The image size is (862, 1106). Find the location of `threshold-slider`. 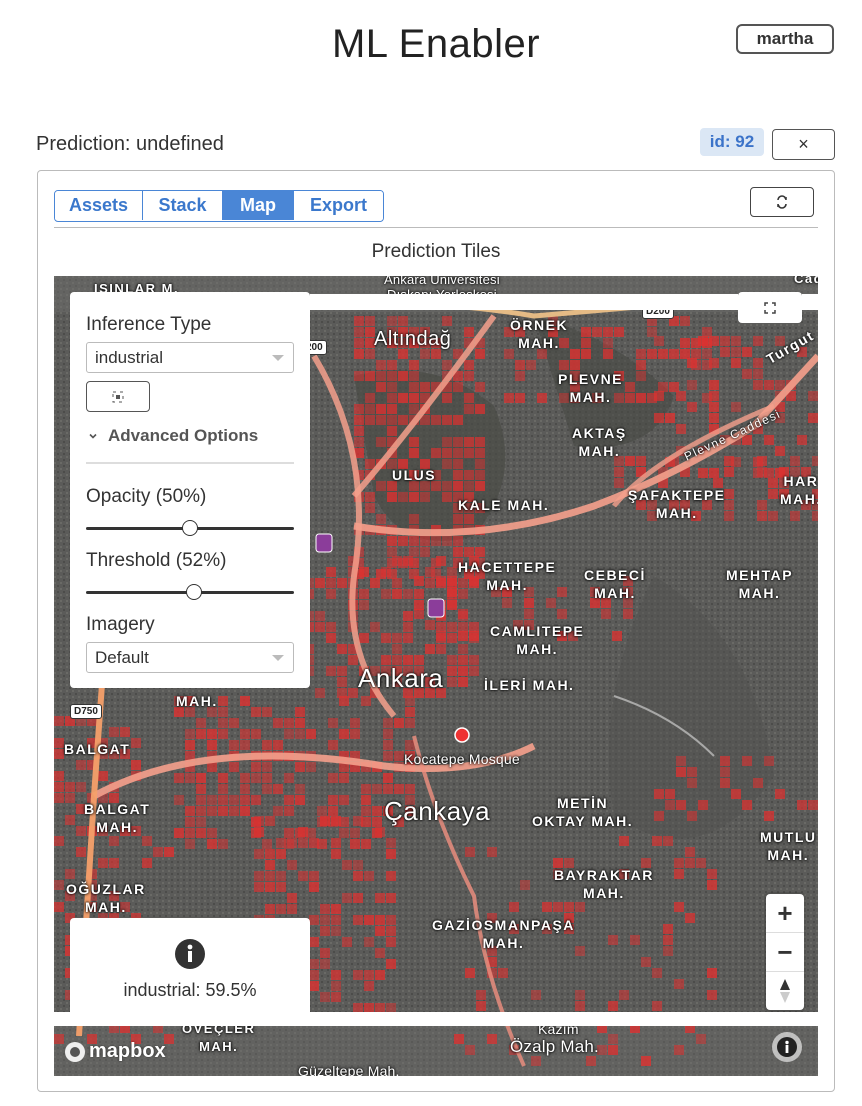

threshold-slider is located at coordinates (190, 592).